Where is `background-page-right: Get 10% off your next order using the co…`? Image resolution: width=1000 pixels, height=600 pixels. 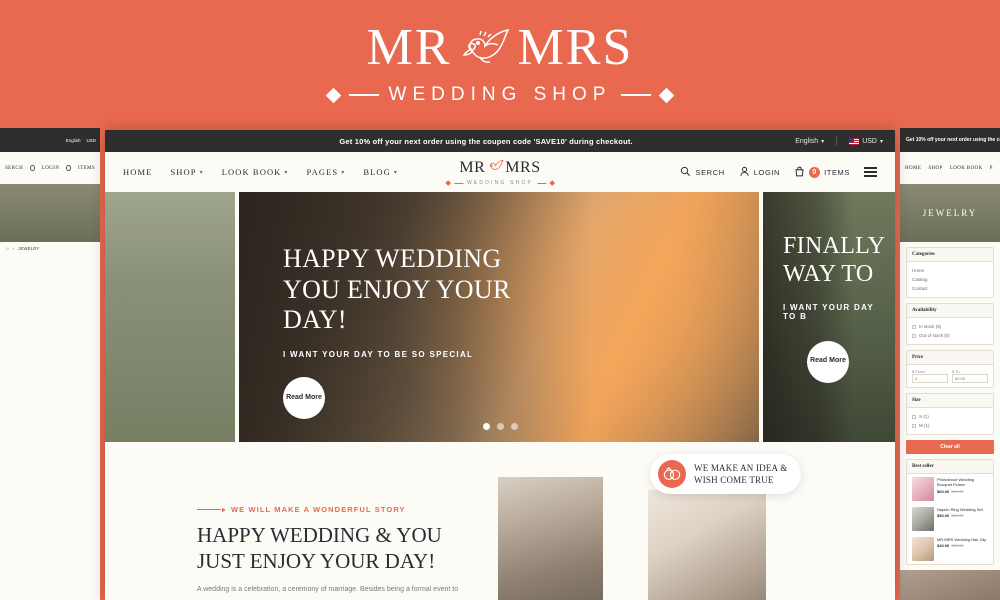
background-page-right: Get 10% off your next order using the co… is located at coordinates (950, 364).